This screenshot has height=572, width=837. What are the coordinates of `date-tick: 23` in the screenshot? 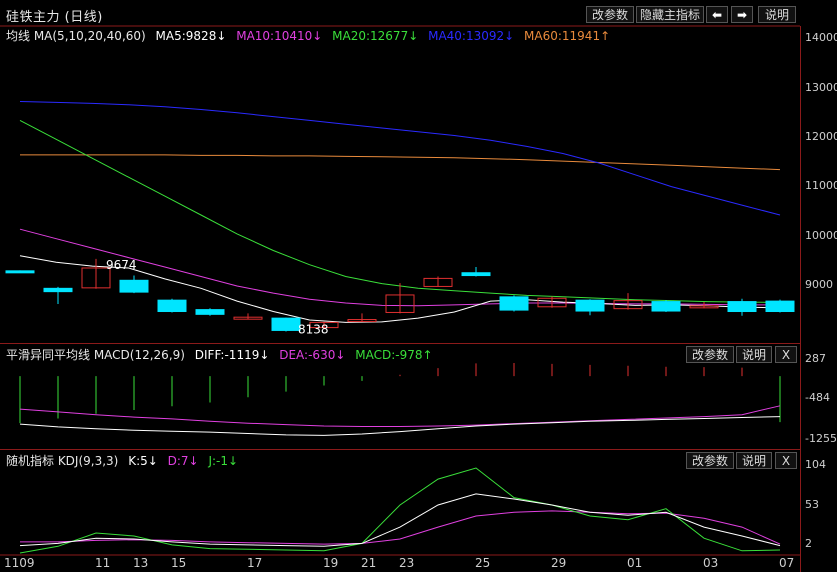 It's located at (407, 563).